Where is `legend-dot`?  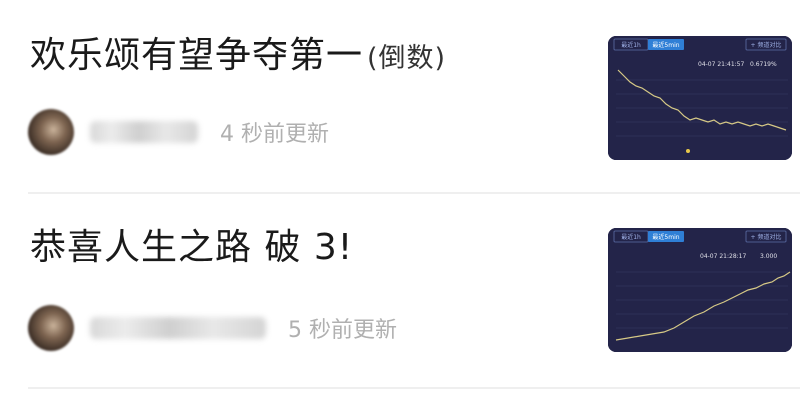 legend-dot is located at coordinates (688, 151).